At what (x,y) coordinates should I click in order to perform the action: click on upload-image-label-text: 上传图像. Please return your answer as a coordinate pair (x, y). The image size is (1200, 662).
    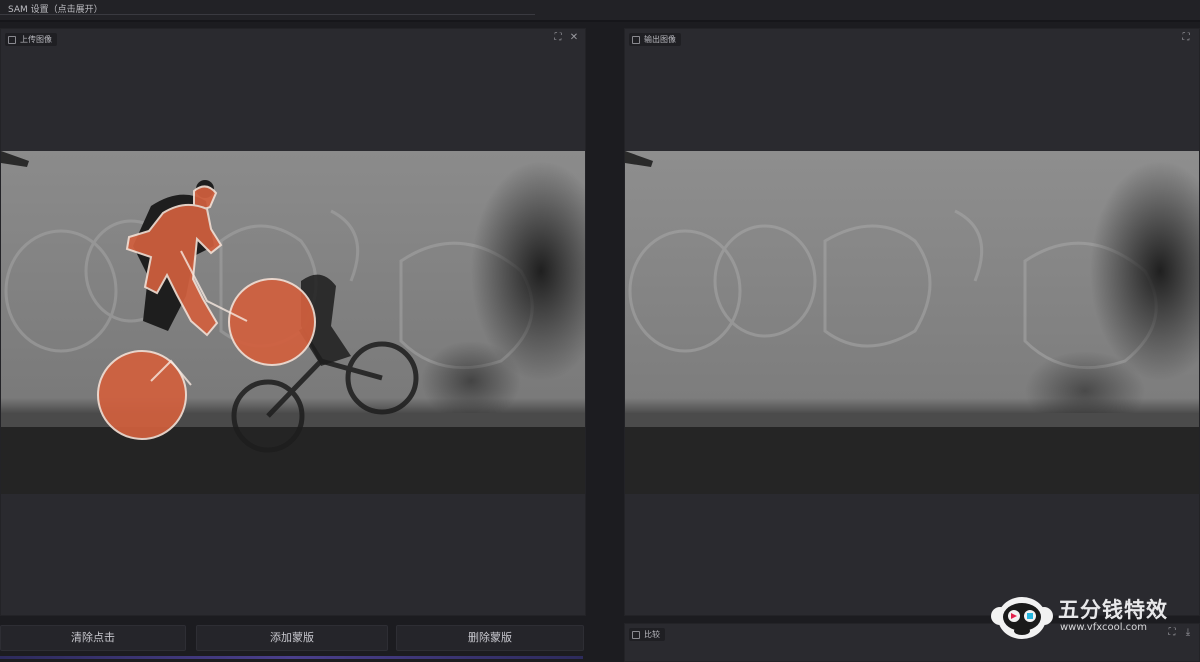
    Looking at the image, I should click on (36, 39).